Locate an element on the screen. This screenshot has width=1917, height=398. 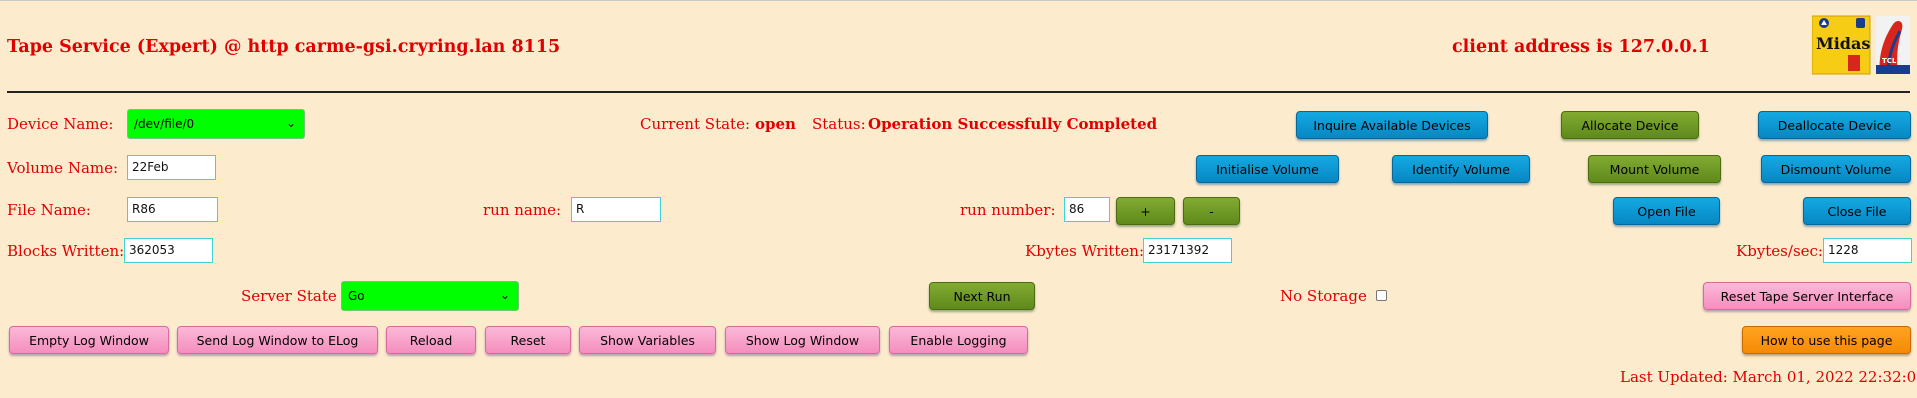
last-updated: Last Updated: March 01, 2022 22:32:03 is located at coordinates (1768, 377).